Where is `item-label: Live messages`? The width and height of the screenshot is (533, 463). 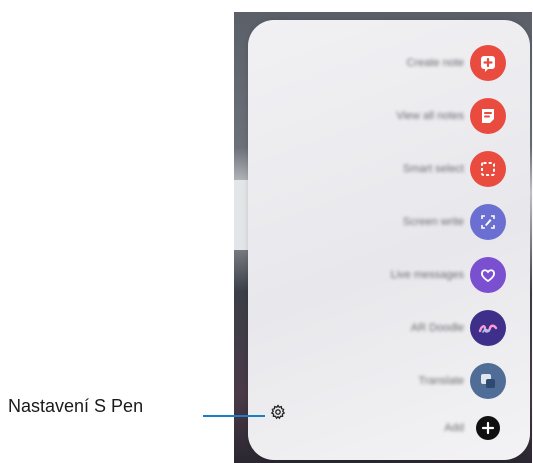 item-label: Live messages is located at coordinates (427, 275).